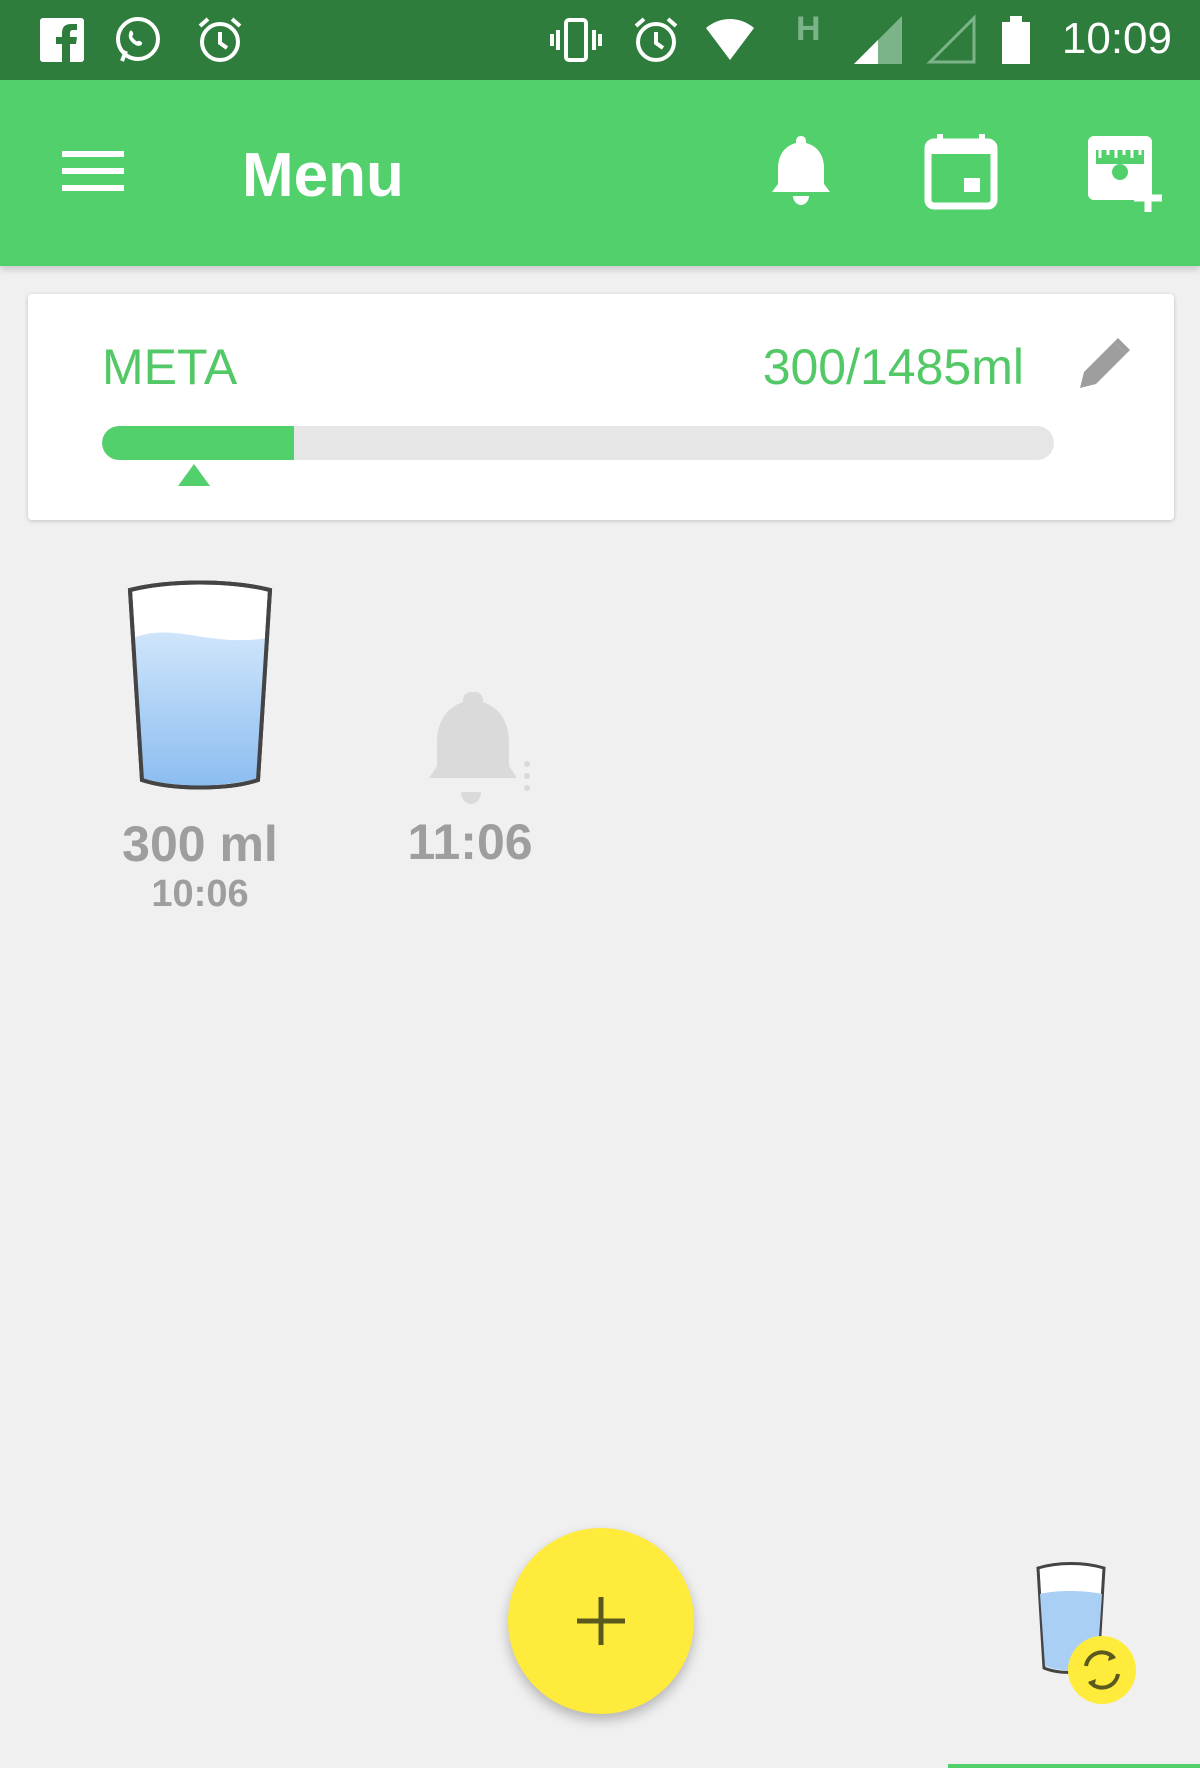  What do you see at coordinates (1116, 38) in the screenshot?
I see `status-time: 10:09` at bounding box center [1116, 38].